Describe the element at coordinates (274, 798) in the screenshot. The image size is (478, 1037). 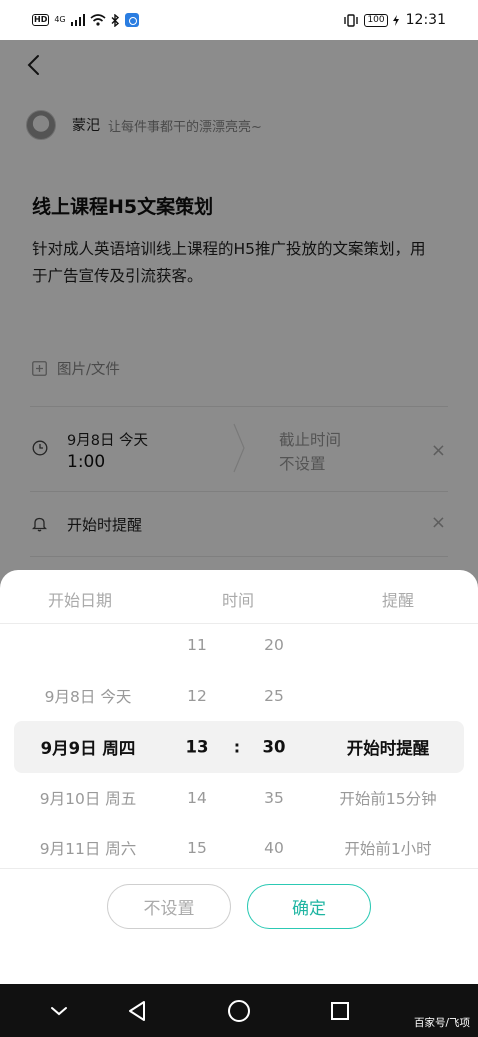
I see `minute-option: 35` at that location.